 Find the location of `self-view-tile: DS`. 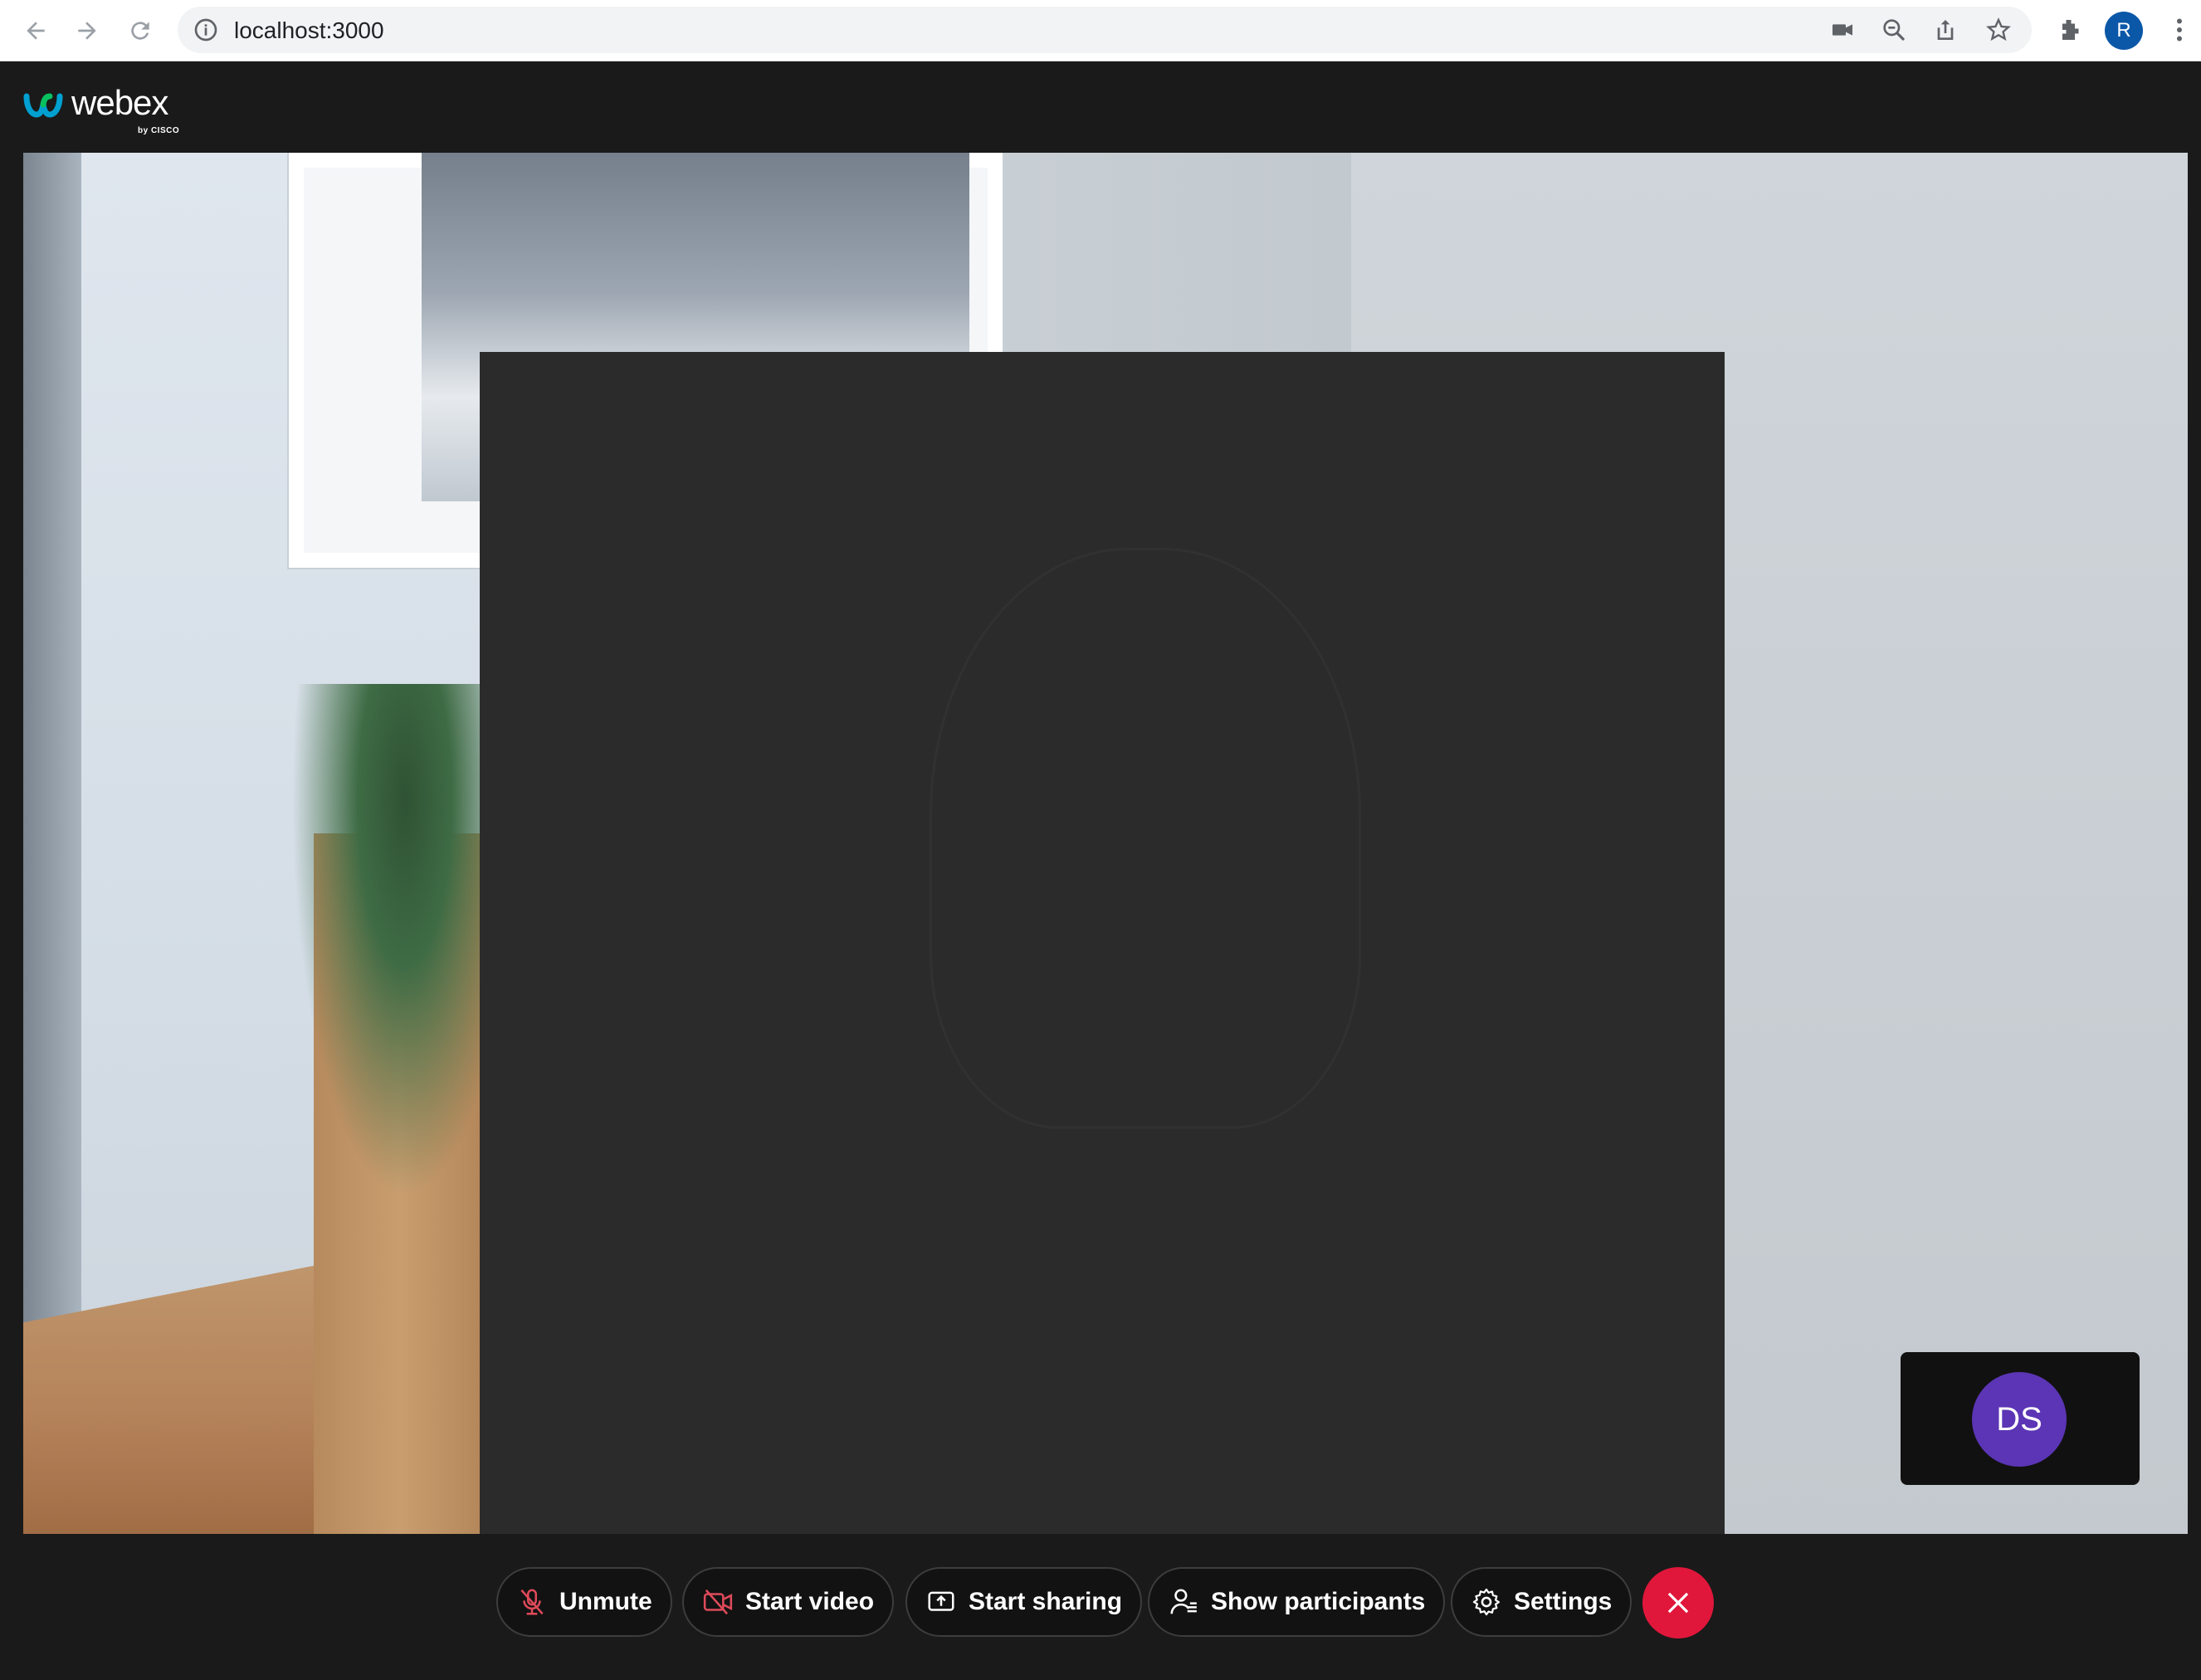

self-view-tile: DS is located at coordinates (2021, 1418).